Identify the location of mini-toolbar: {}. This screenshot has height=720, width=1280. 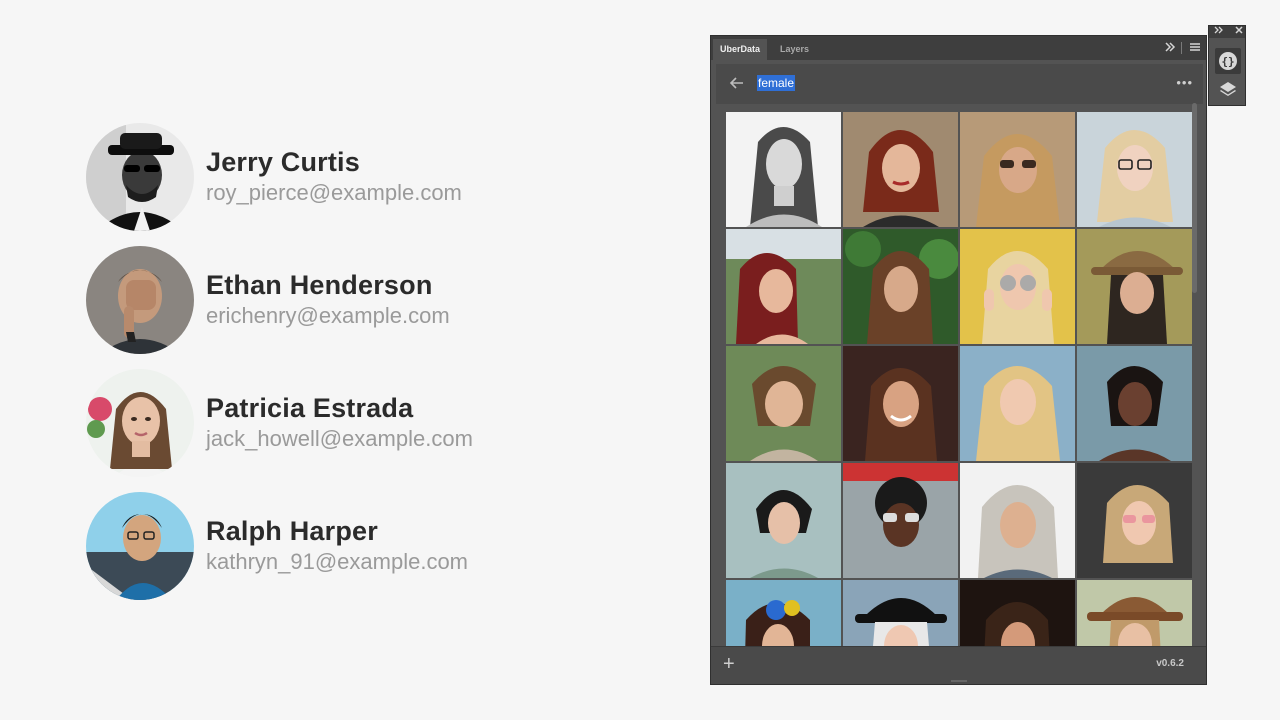
(1227, 65).